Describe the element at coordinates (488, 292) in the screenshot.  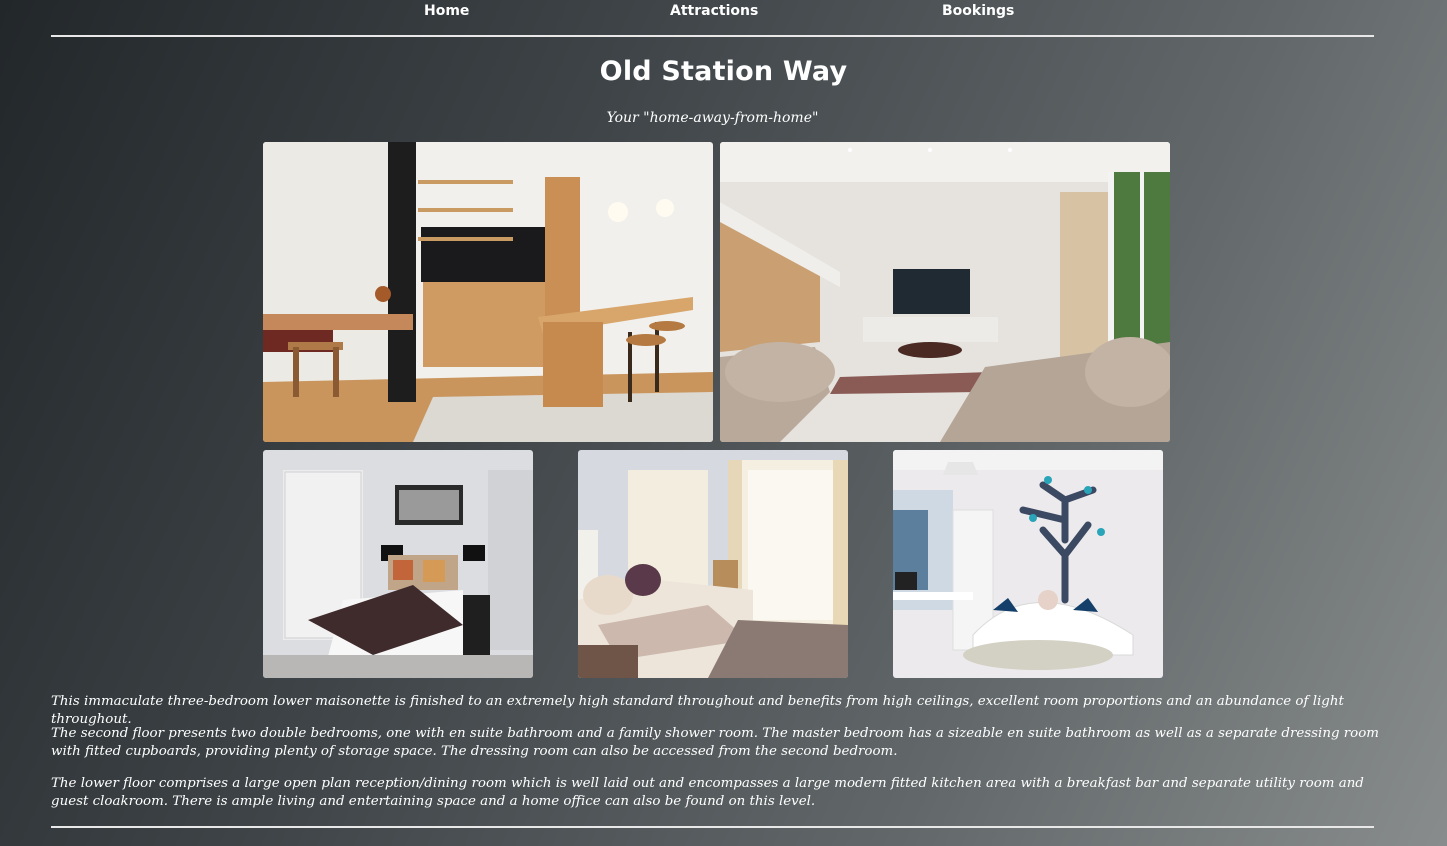
I see `kitchen-photo` at that location.